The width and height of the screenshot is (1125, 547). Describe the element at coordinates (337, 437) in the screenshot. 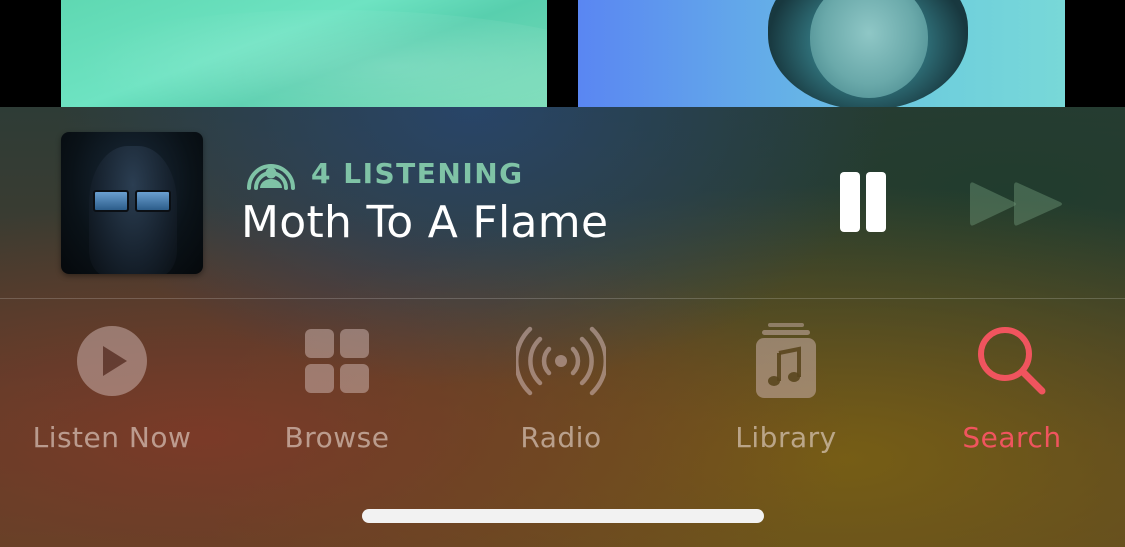

I see `tab-label: Browse` at that location.